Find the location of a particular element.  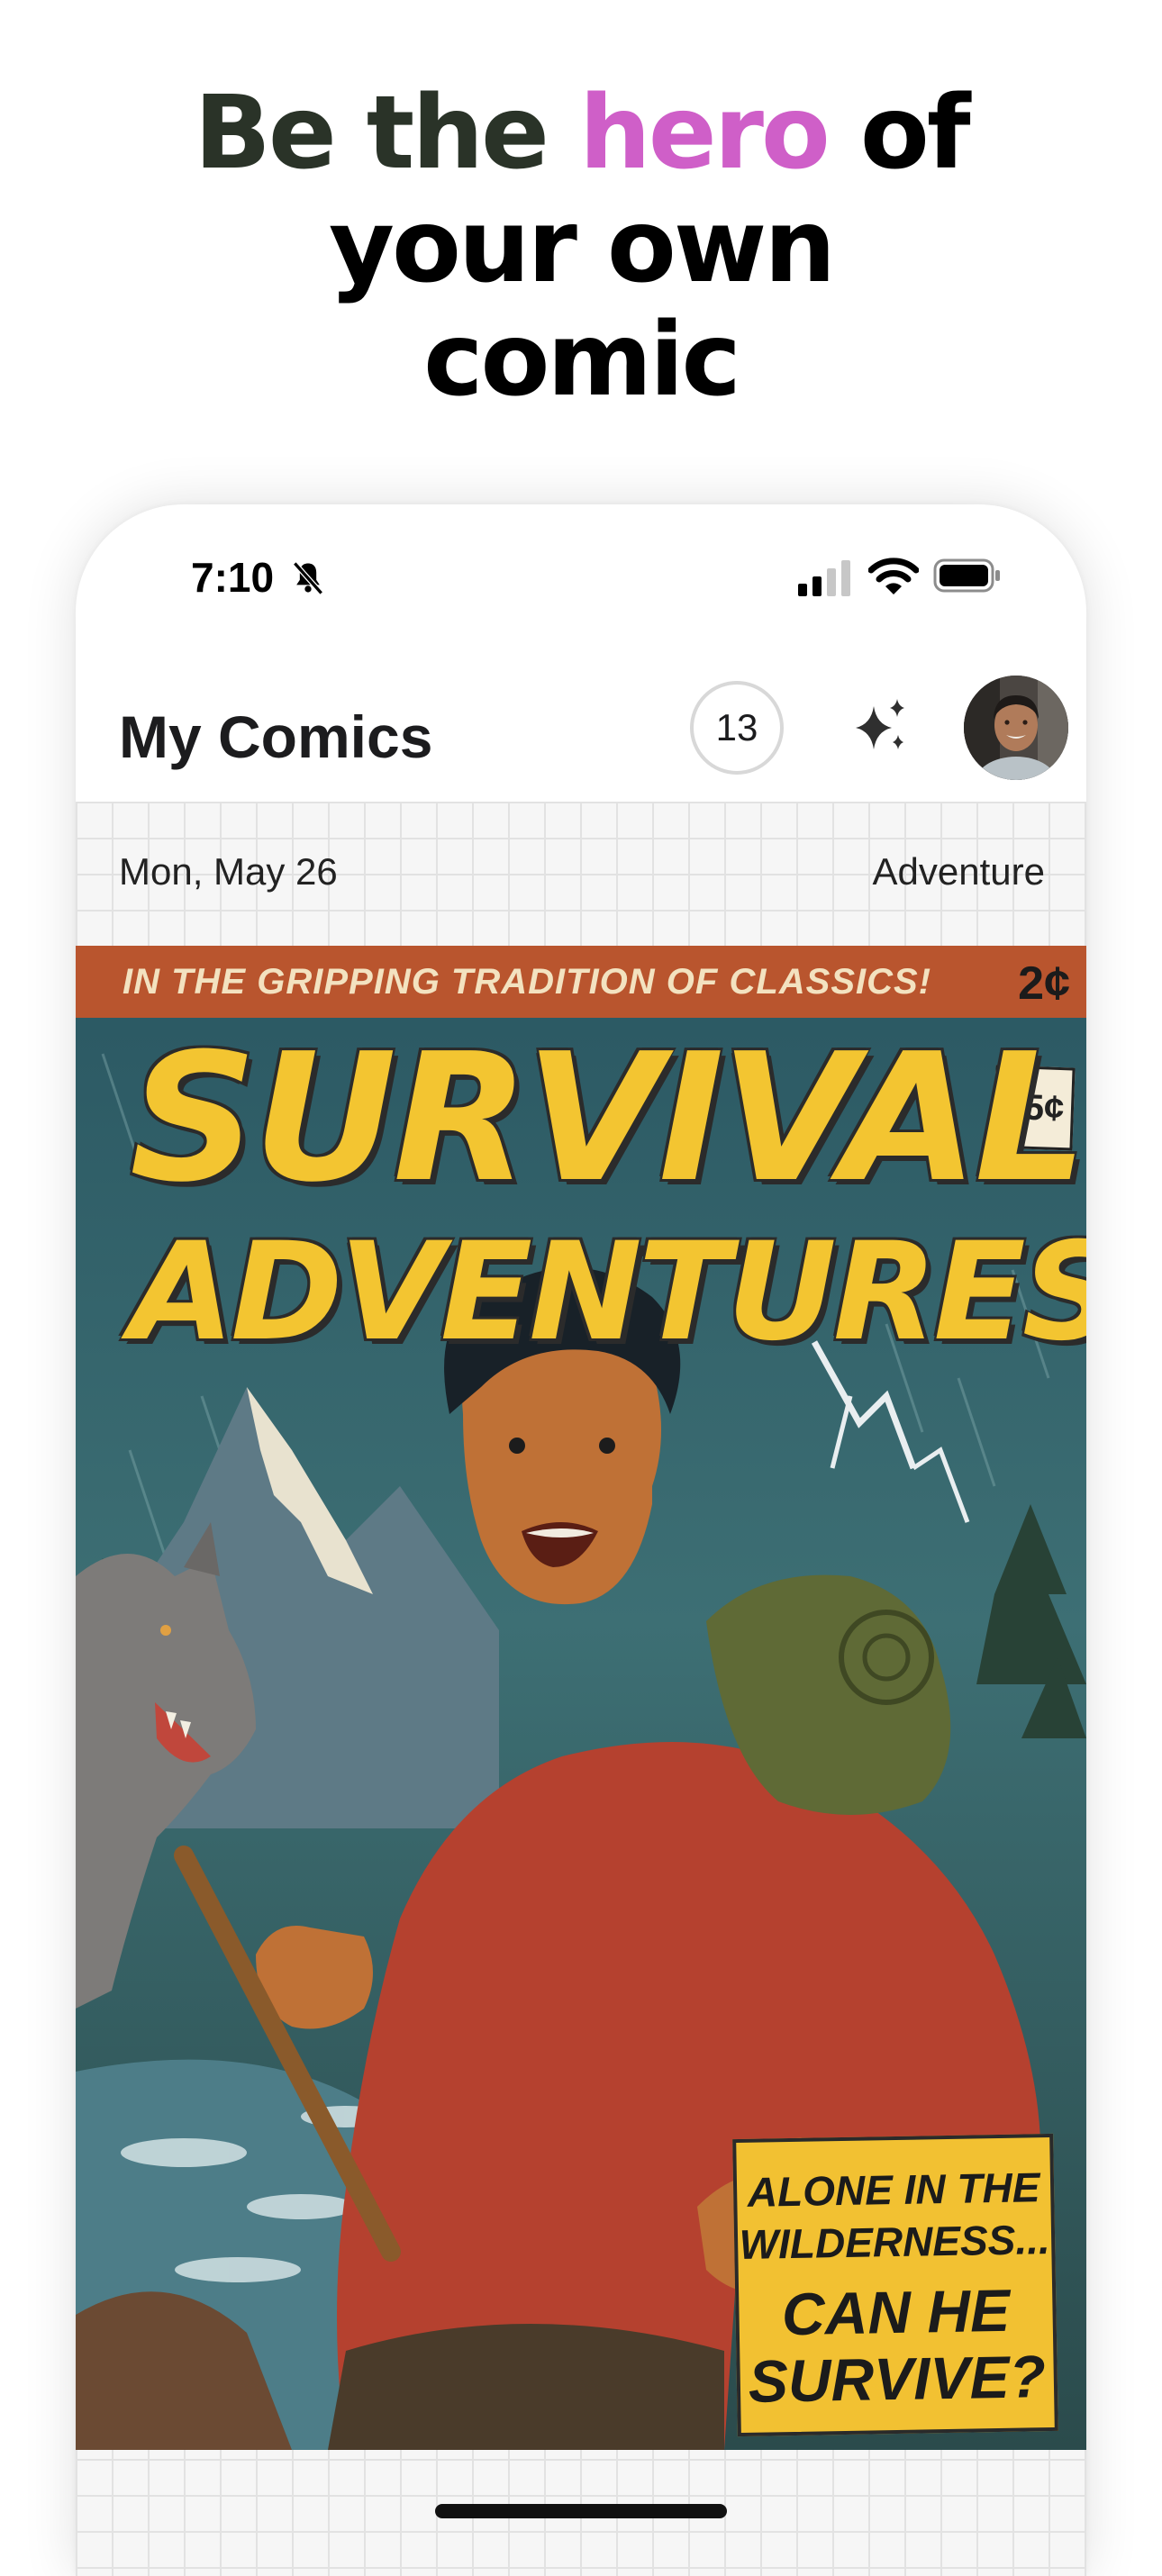

avatar-photo is located at coordinates (1016, 728).